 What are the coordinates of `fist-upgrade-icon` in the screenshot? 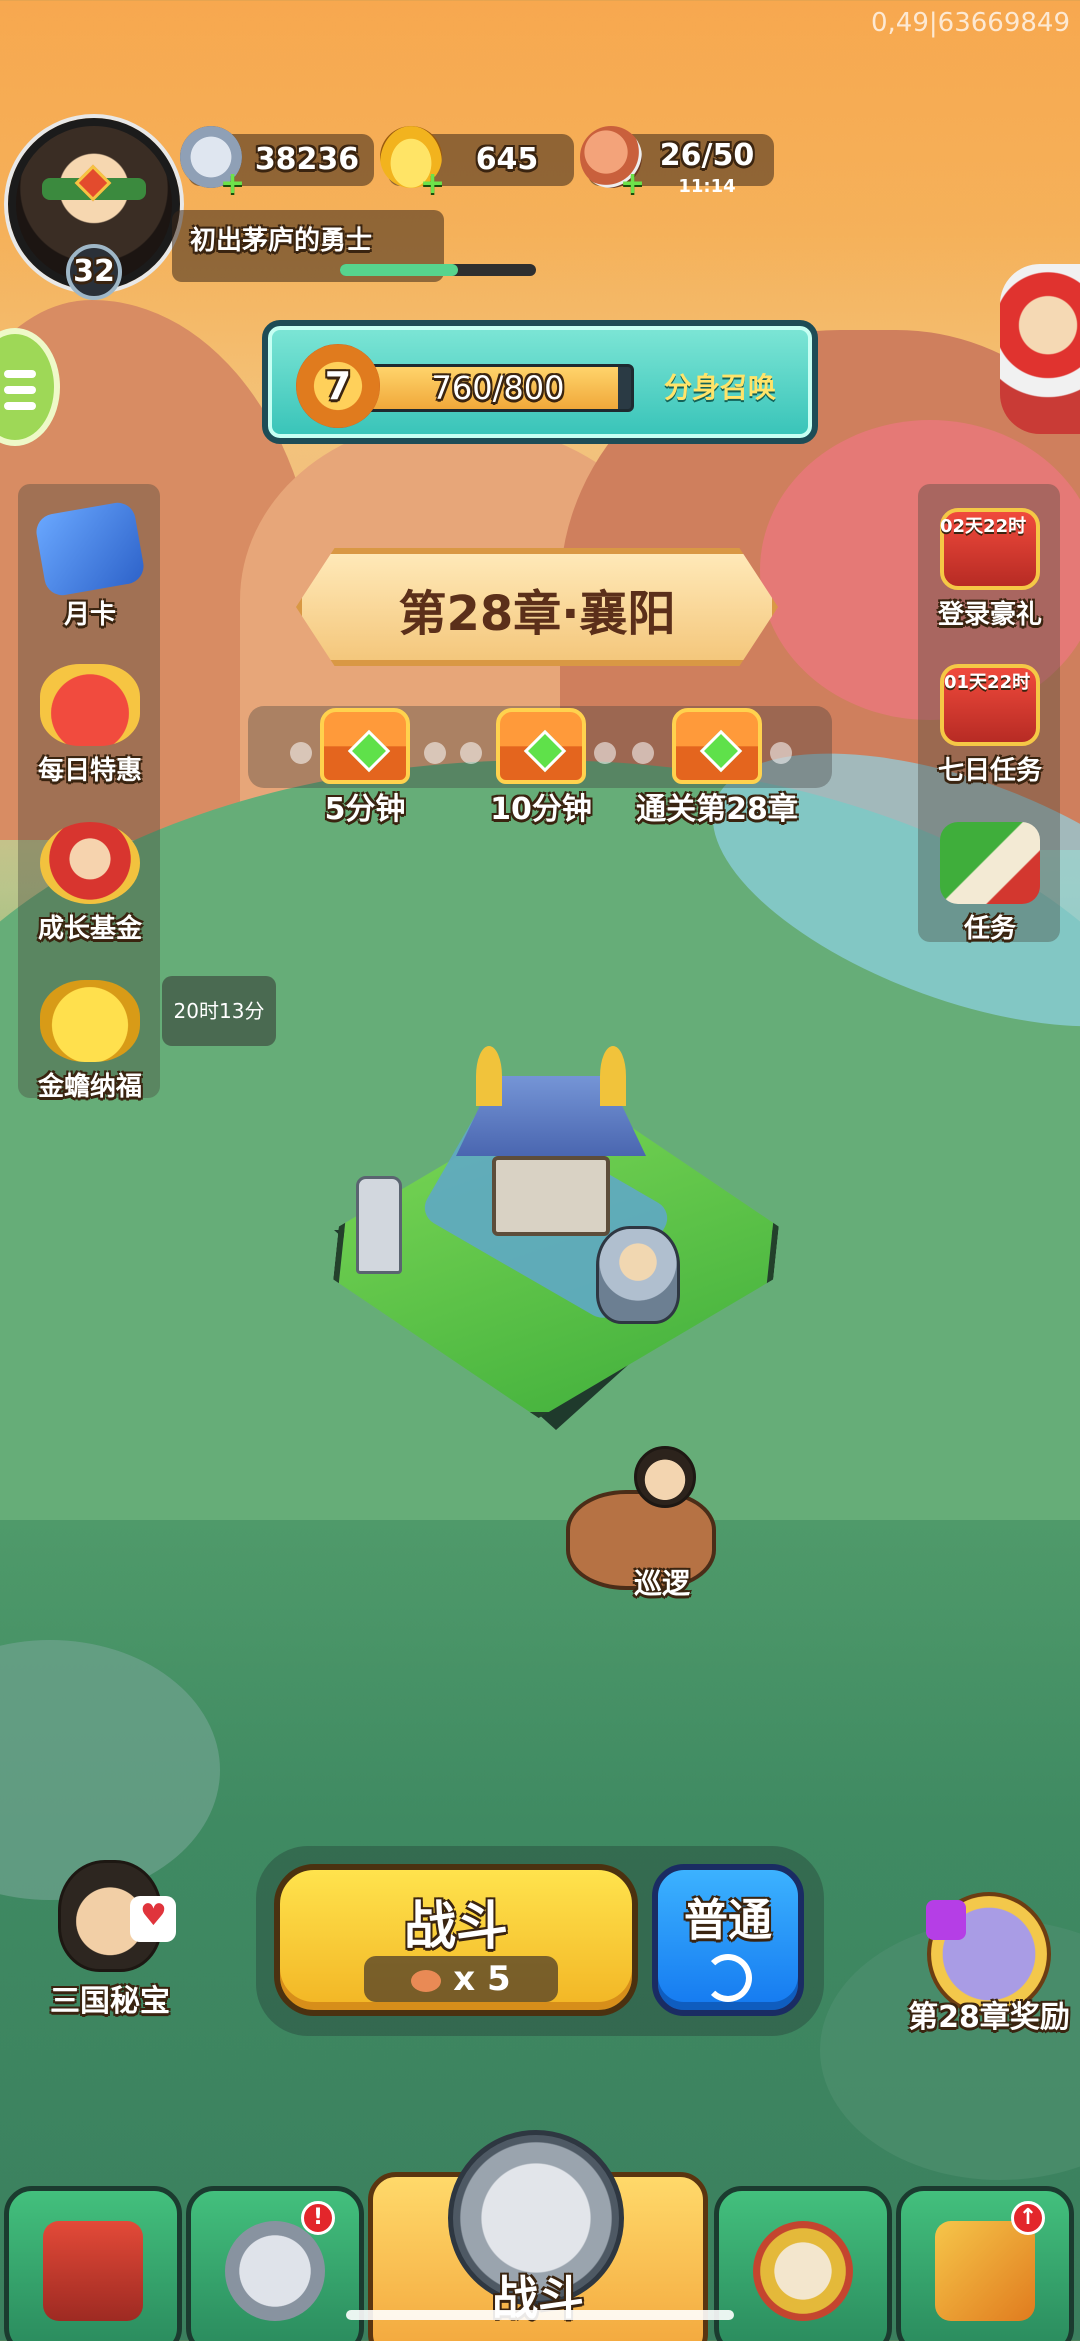 It's located at (985, 2271).